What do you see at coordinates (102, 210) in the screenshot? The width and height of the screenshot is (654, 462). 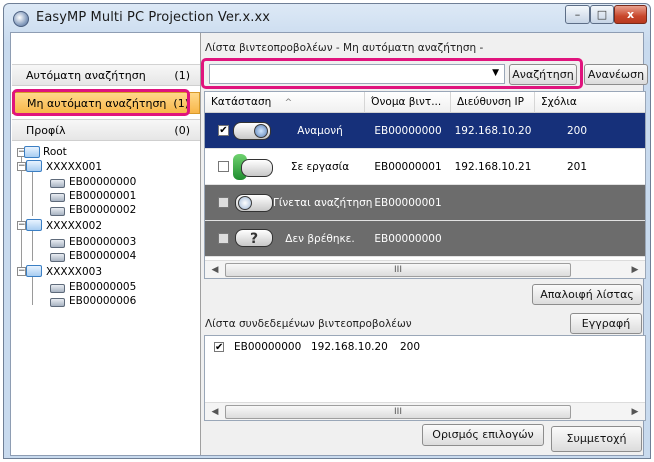 I see `tree-item: EB00000002` at bounding box center [102, 210].